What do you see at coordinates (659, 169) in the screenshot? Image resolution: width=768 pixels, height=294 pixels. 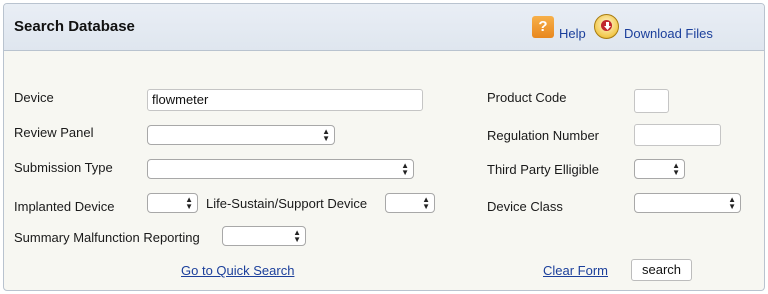 I see `third-party-select: ▲ ▼` at bounding box center [659, 169].